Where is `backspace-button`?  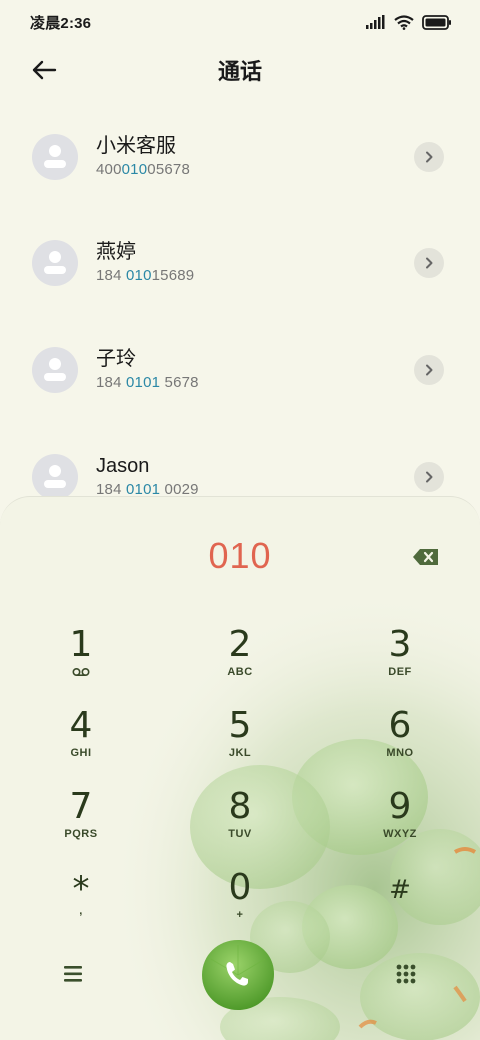 backspace-button is located at coordinates (426, 557).